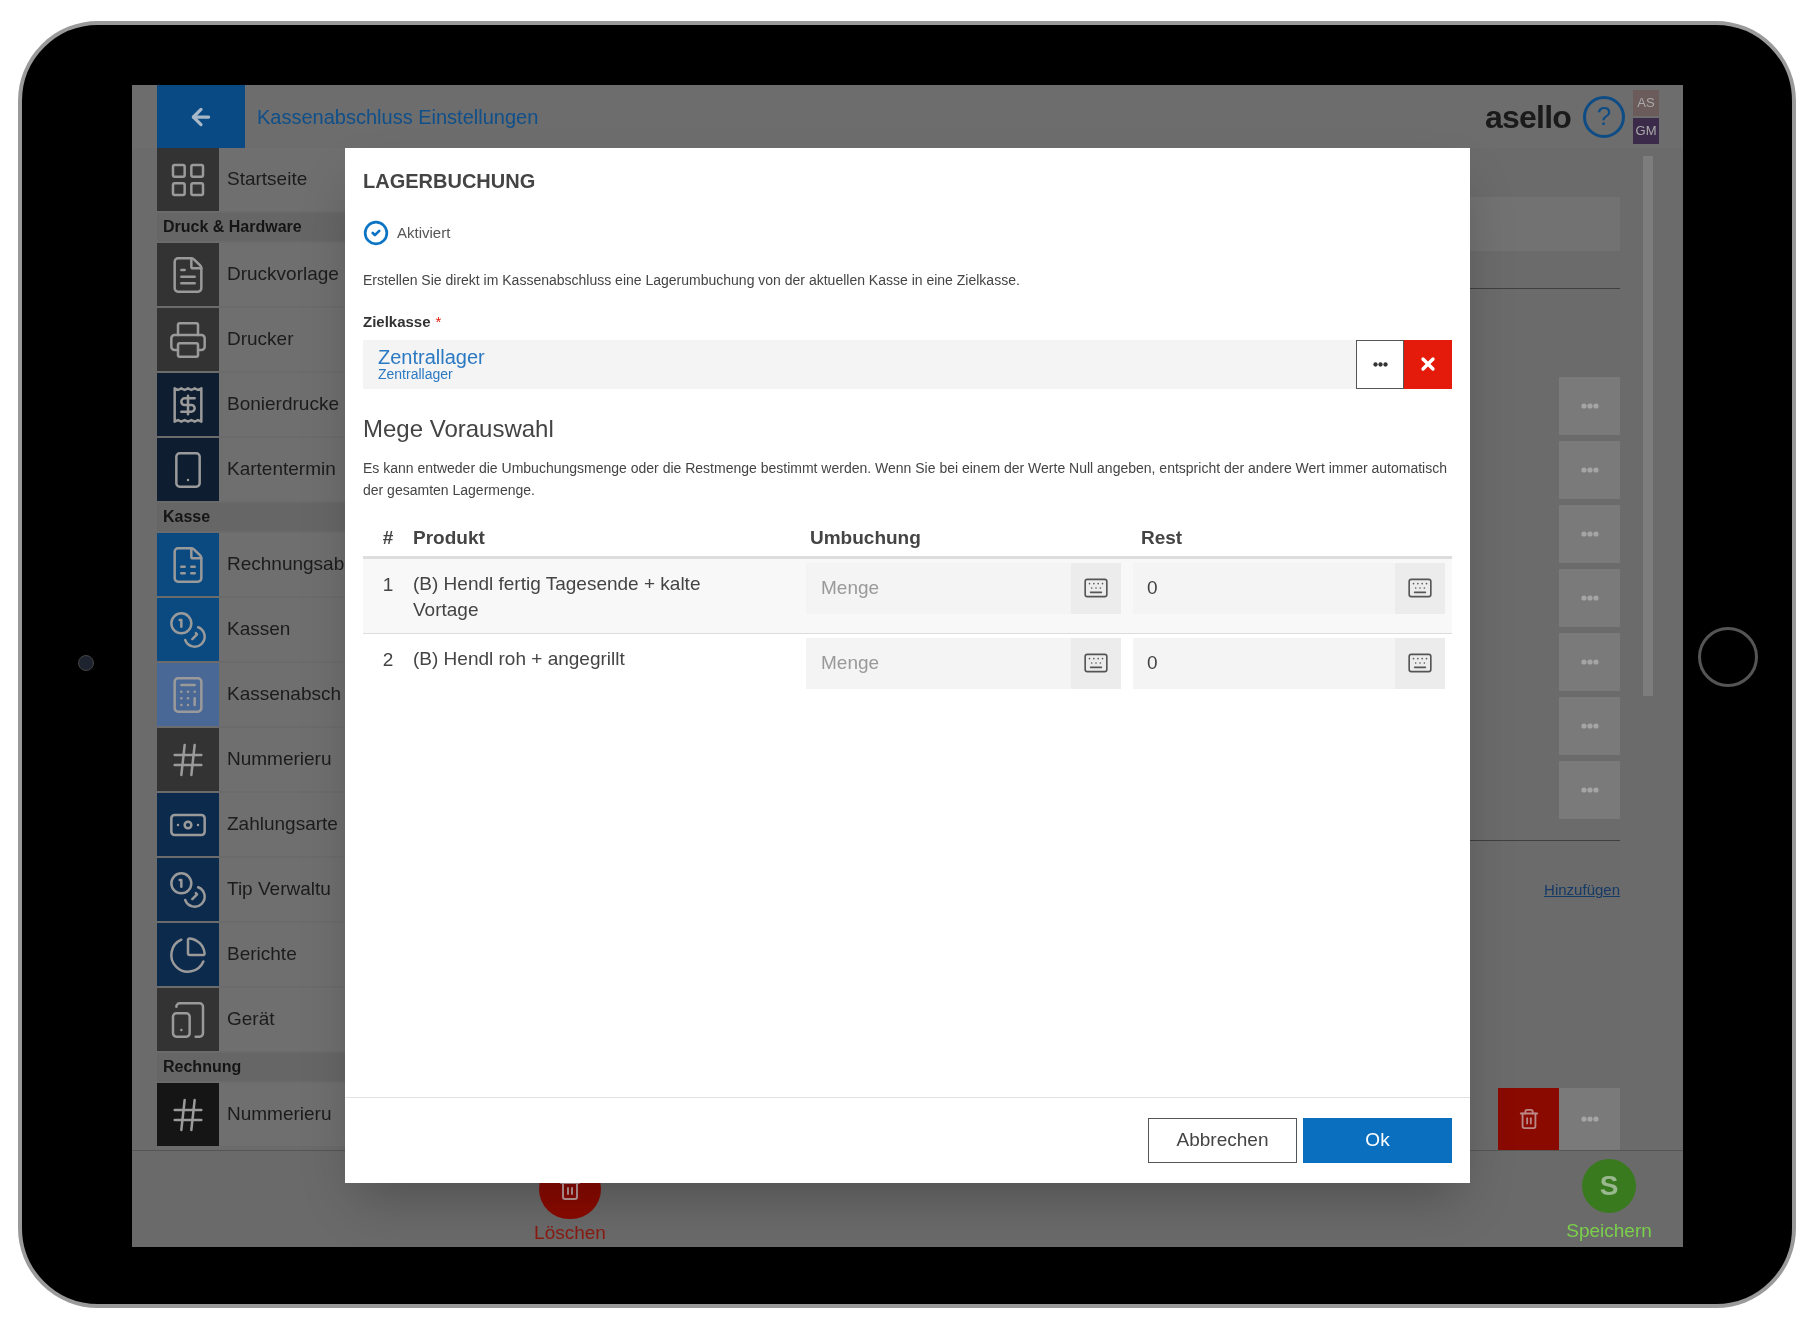  I want to click on sidebar-item: Gerät, so click(251, 1019).